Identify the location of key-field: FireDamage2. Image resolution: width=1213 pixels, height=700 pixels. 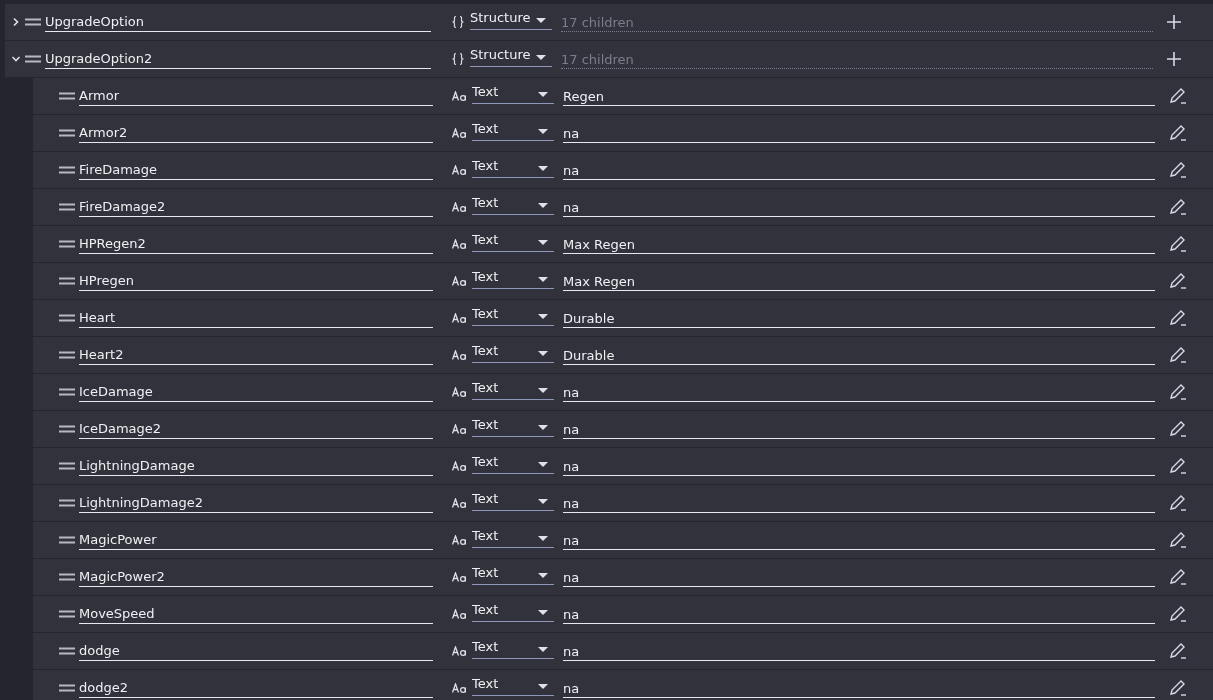
(256, 207).